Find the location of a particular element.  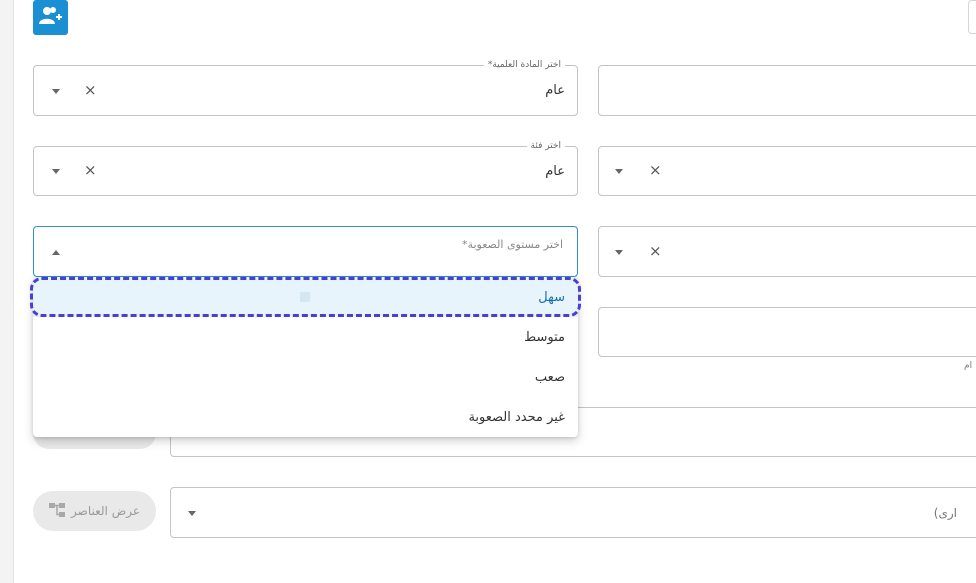

left-panel-edge is located at coordinates (7, 291).